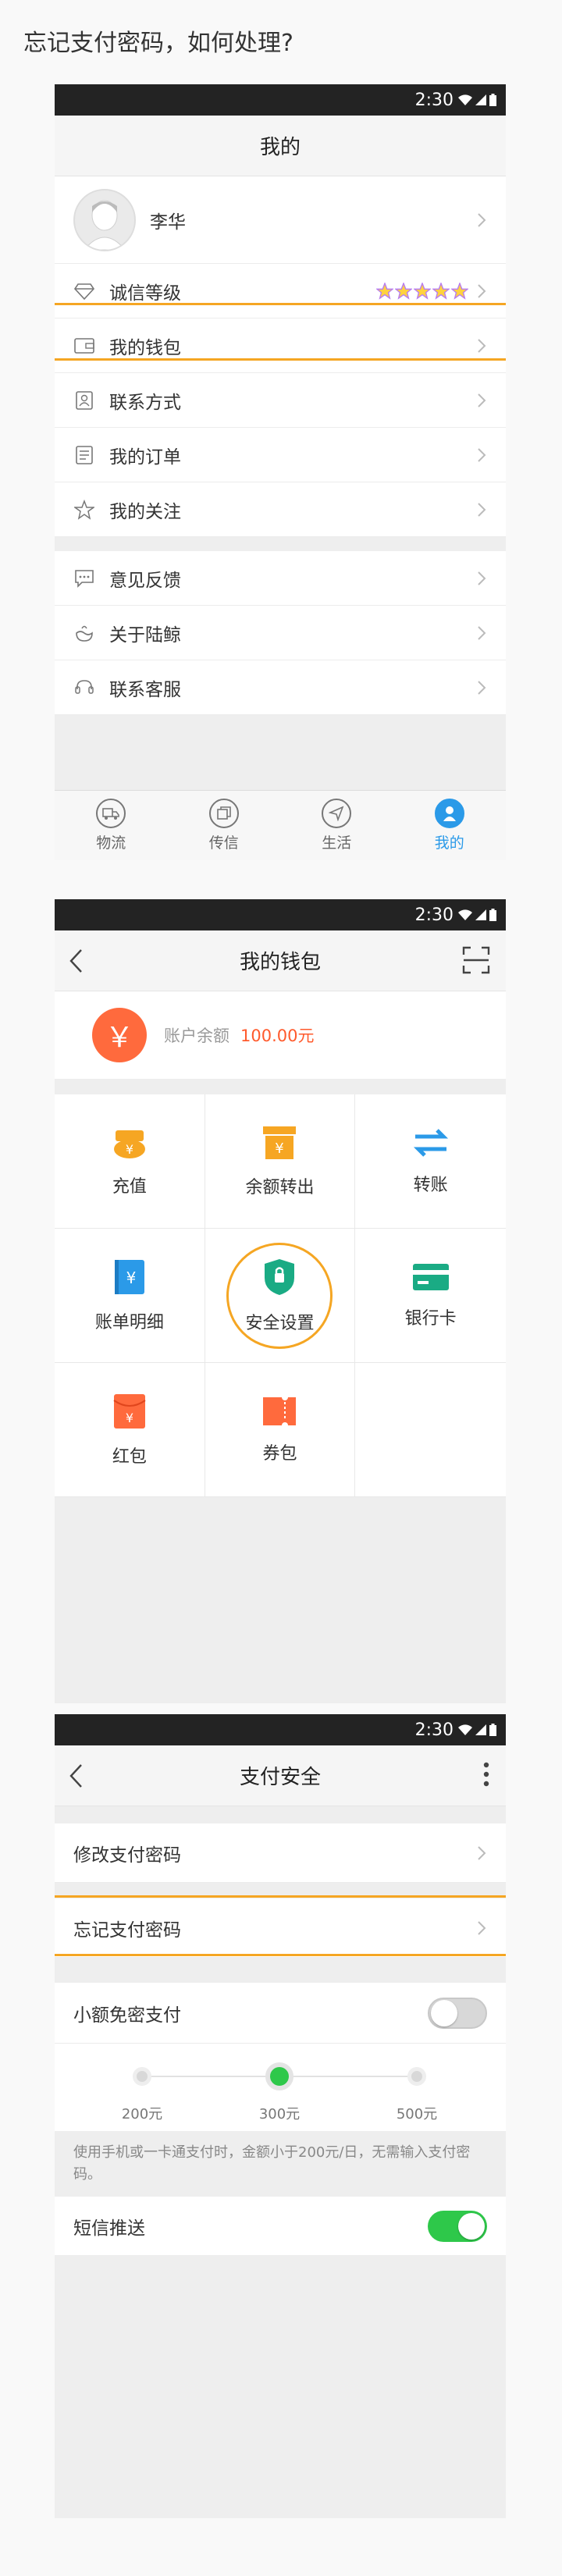 This screenshot has height=2576, width=562. What do you see at coordinates (130, 1296) in the screenshot?
I see `grid-item-bill: ¥ 账单明细` at bounding box center [130, 1296].